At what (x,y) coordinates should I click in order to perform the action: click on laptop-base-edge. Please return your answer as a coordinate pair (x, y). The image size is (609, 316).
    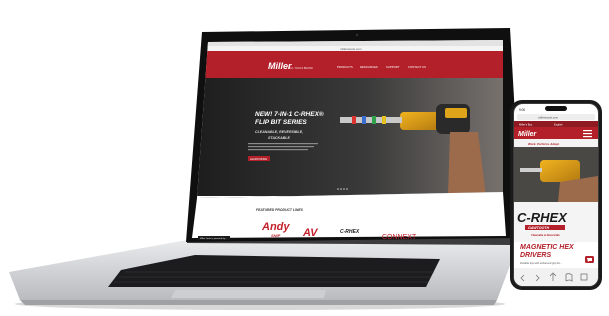
    Looking at the image, I should click on (258, 302).